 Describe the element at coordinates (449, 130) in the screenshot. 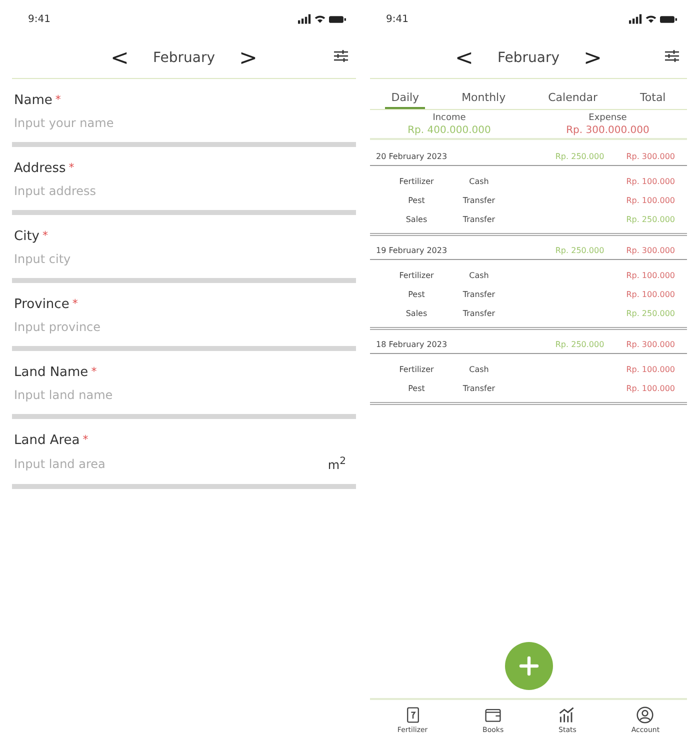

I see `summary-amount: Rp. 400.000.000` at that location.